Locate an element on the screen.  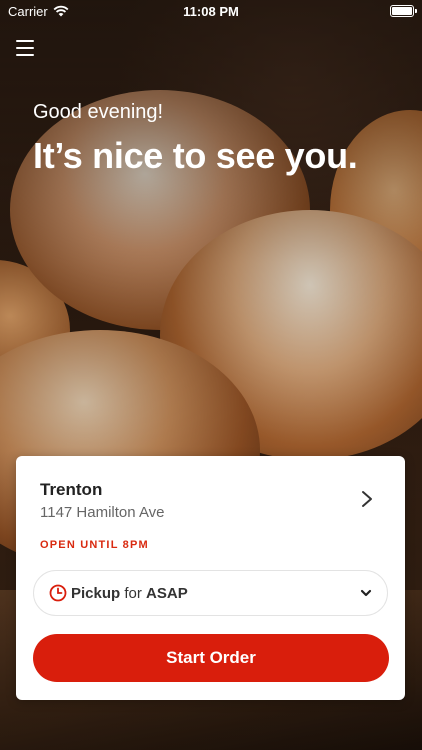
store-address: 1147 Hamilton Ave is located at coordinates (102, 512).